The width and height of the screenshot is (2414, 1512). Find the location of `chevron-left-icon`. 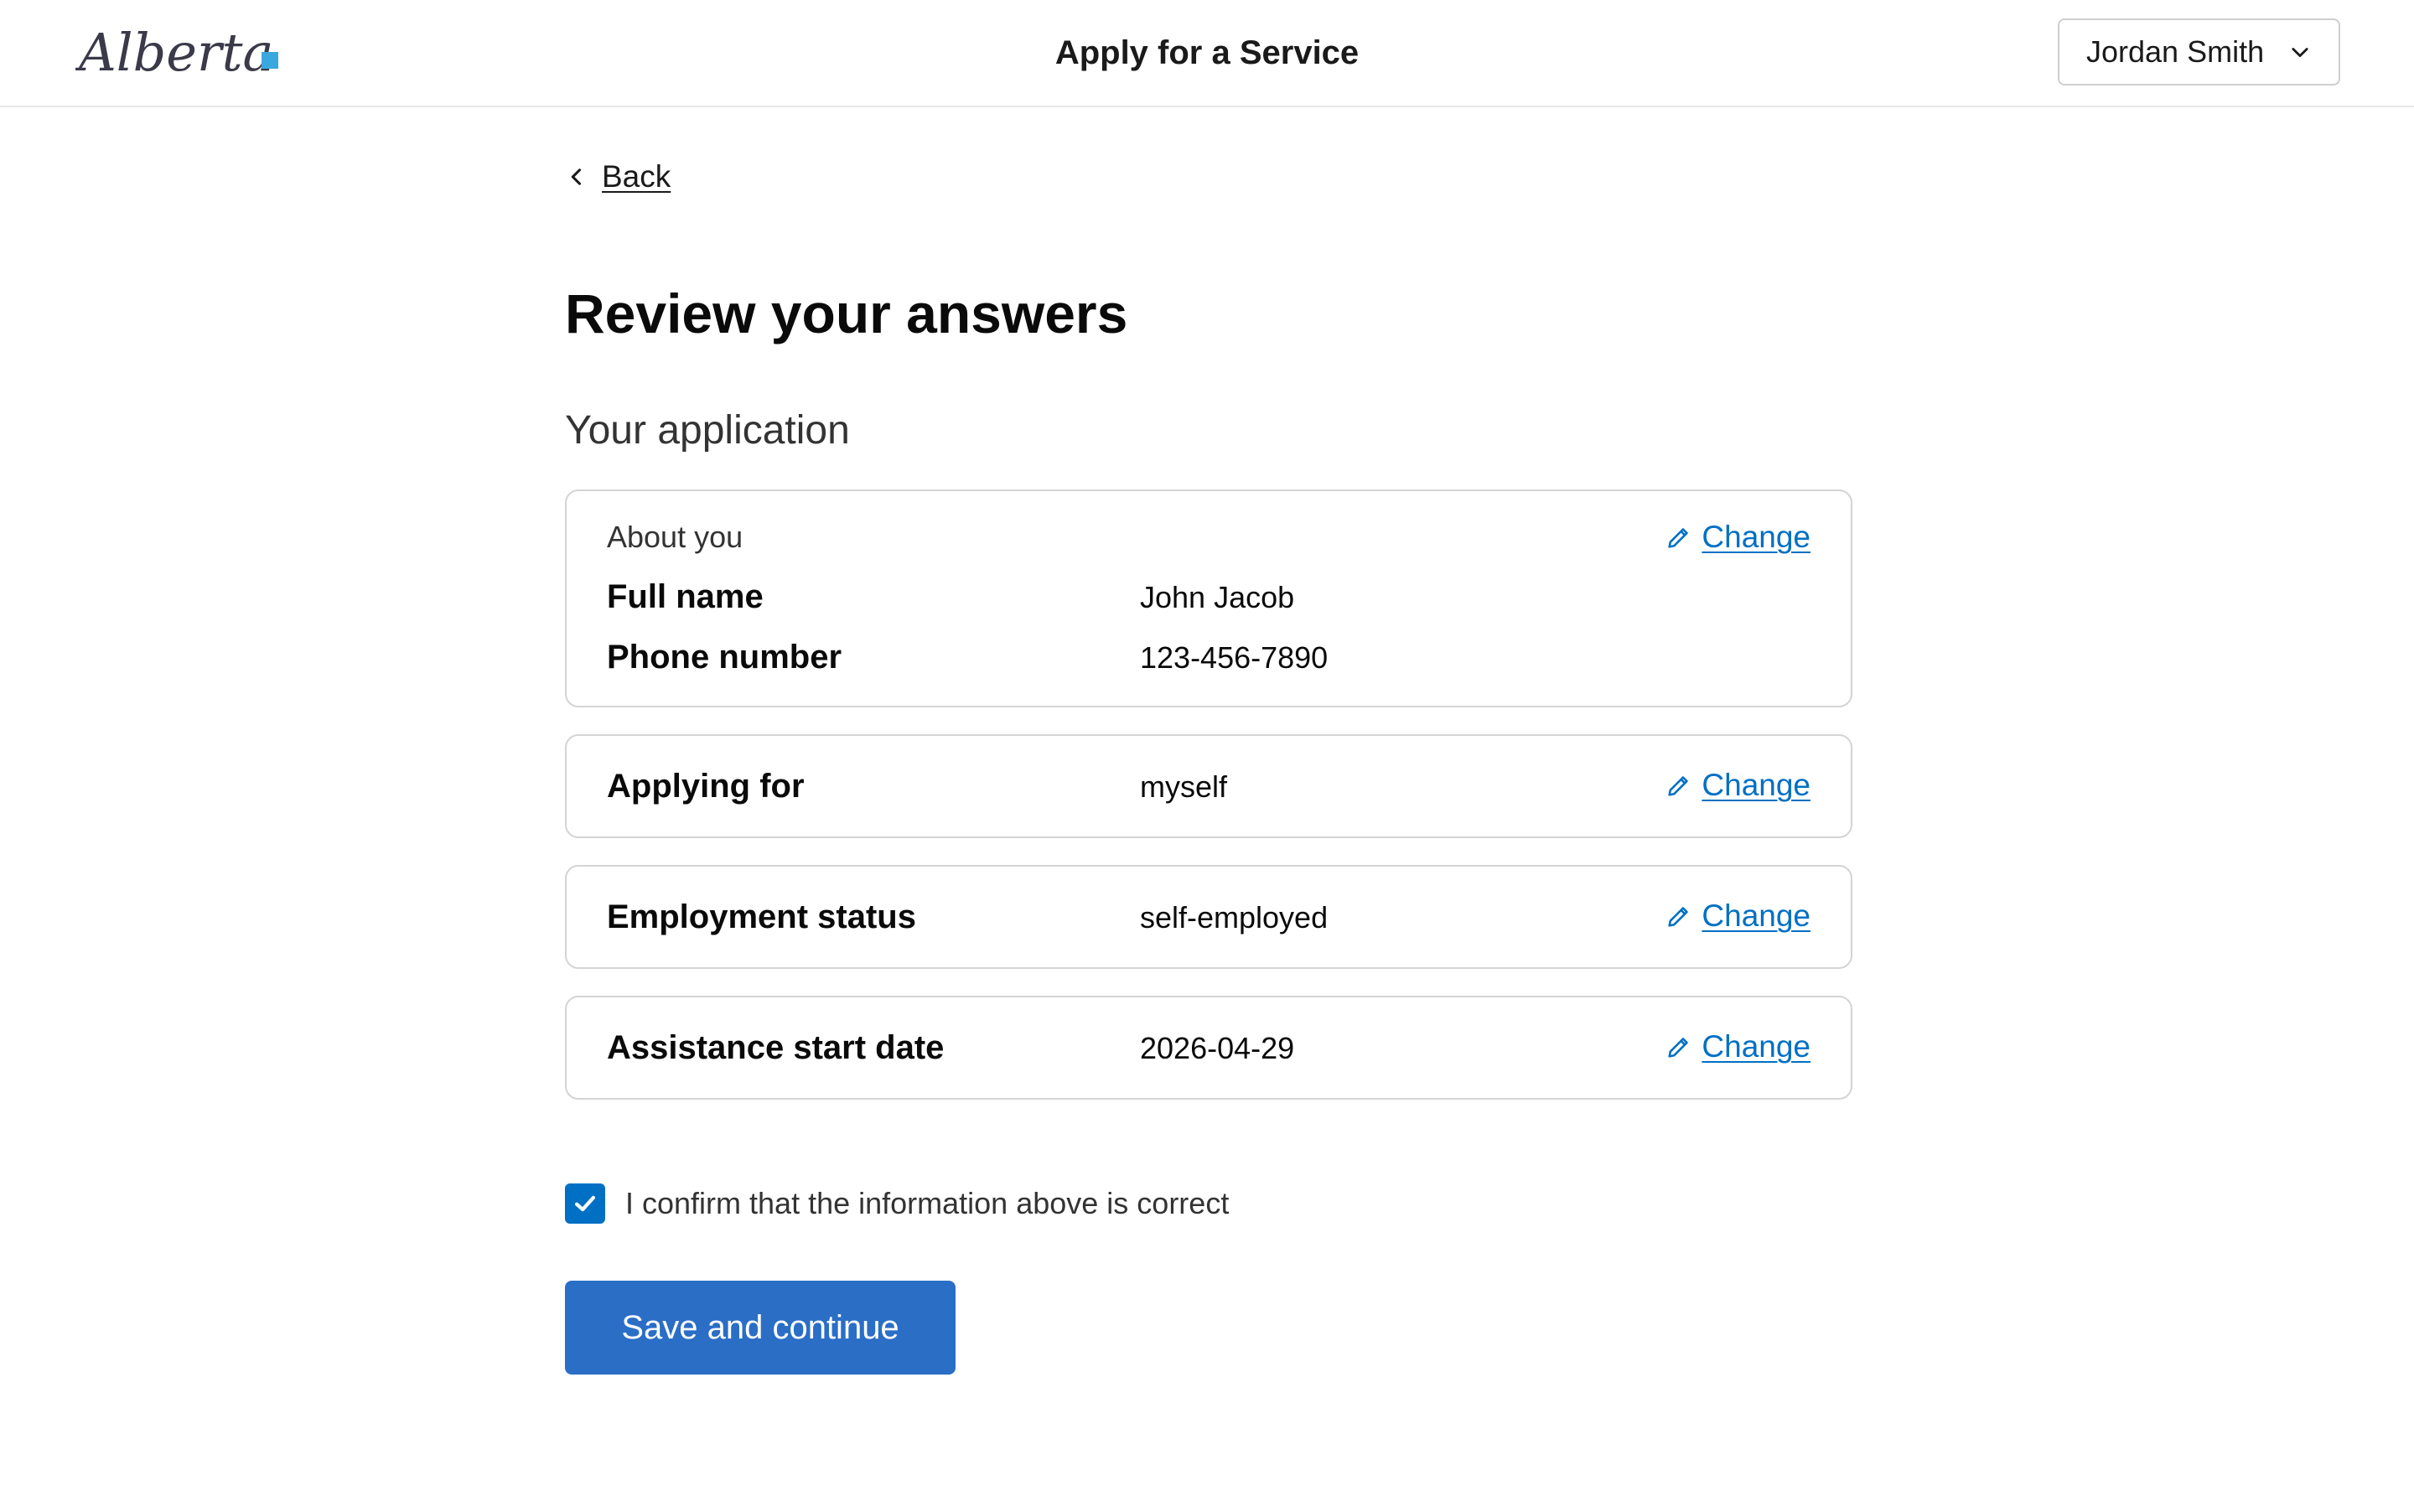

chevron-left-icon is located at coordinates (577, 176).